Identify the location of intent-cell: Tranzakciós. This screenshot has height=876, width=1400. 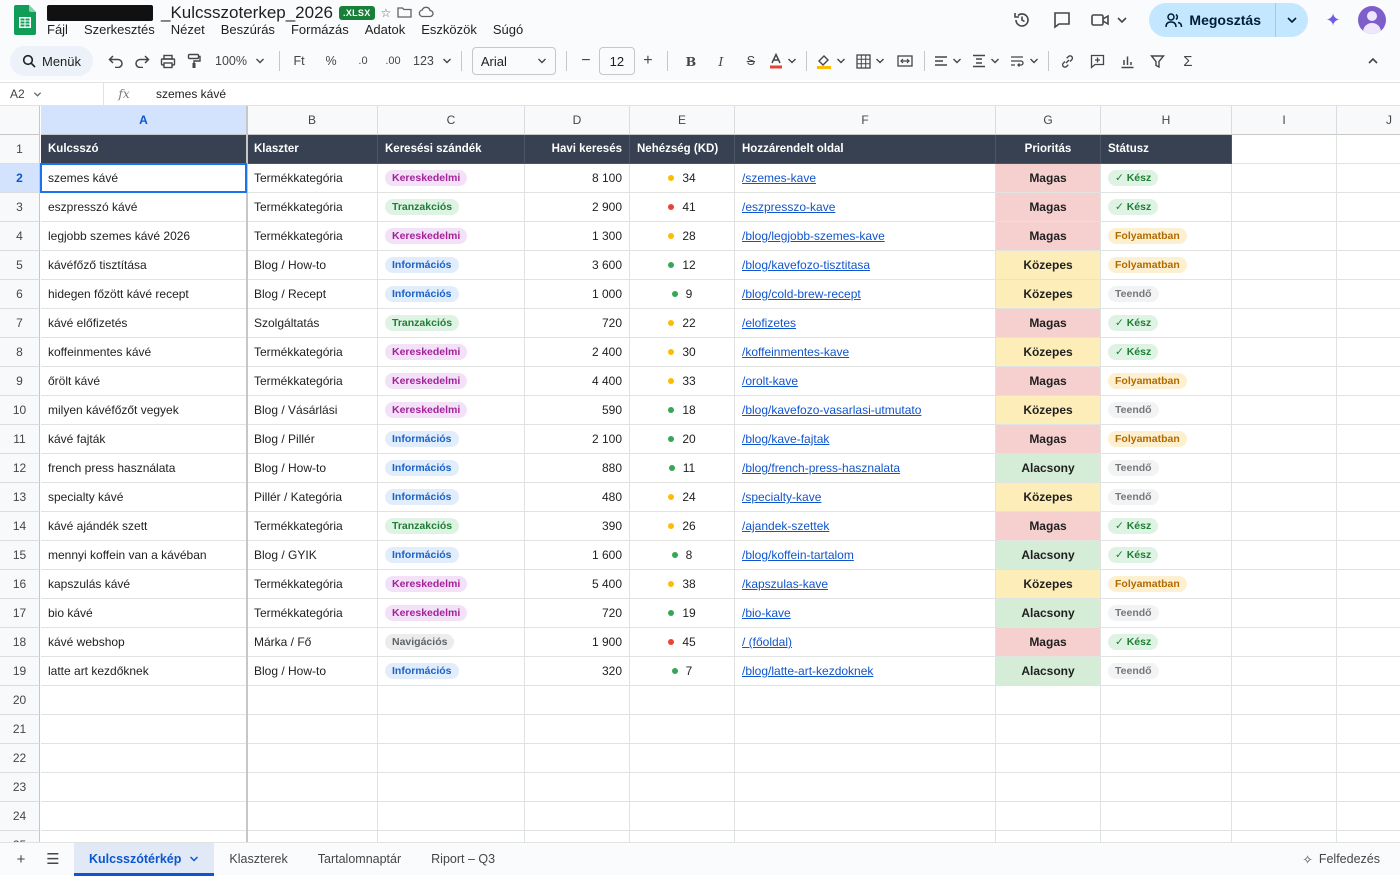
(451, 207).